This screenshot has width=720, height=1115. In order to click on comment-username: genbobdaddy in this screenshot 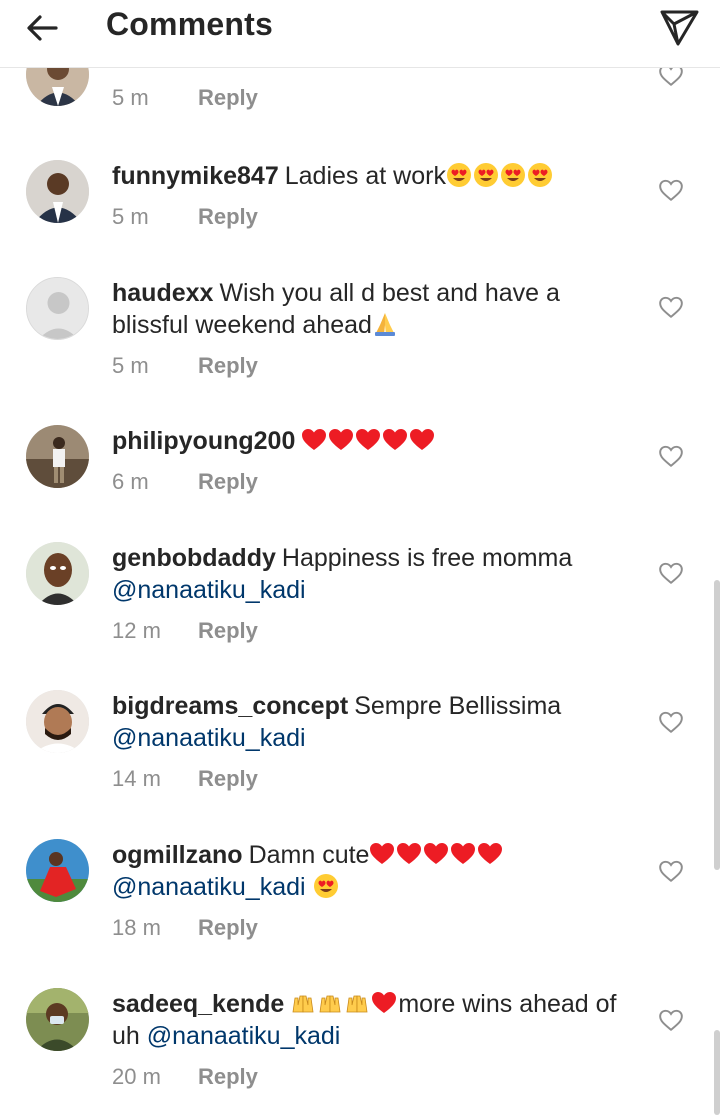, I will do `click(194, 558)`.